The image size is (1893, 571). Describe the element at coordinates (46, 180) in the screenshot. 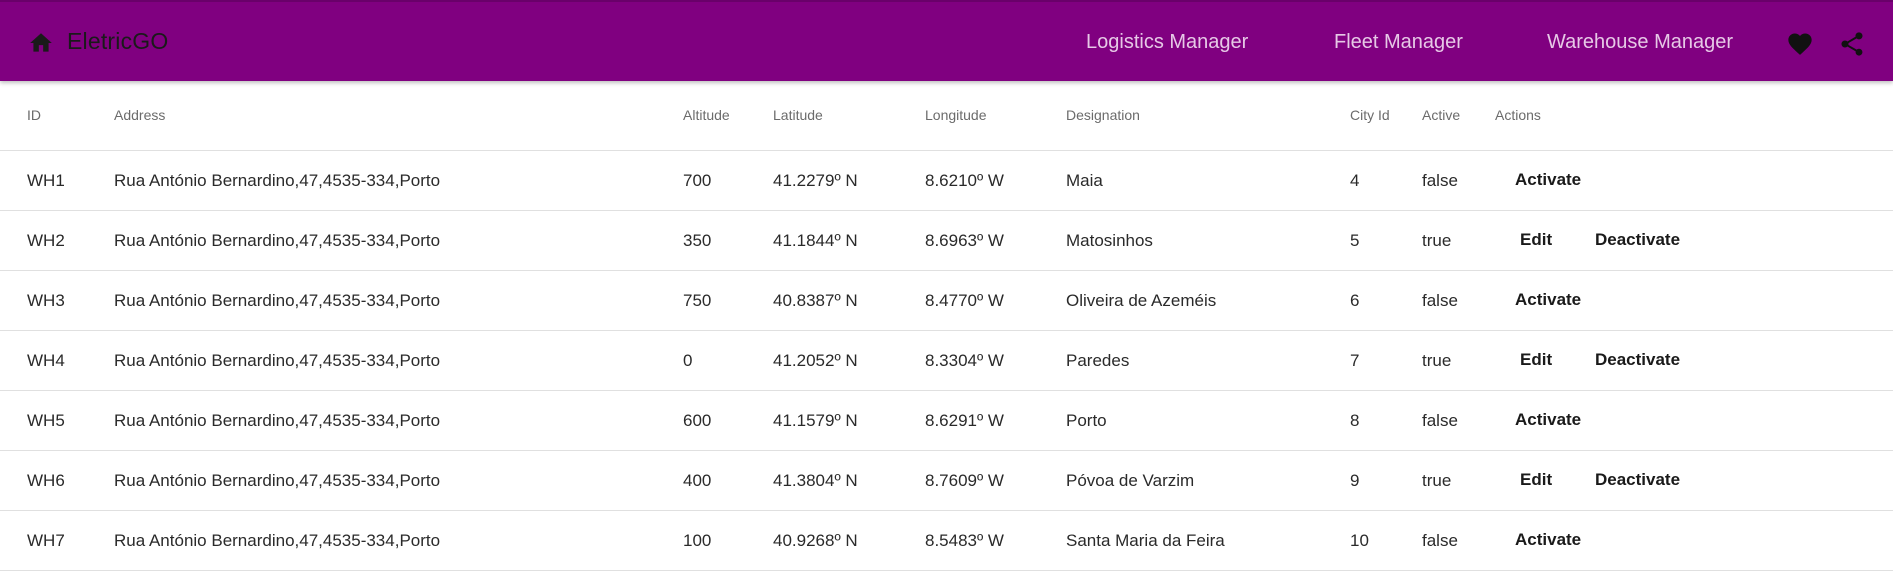

I see `cell-id: WH1` at that location.